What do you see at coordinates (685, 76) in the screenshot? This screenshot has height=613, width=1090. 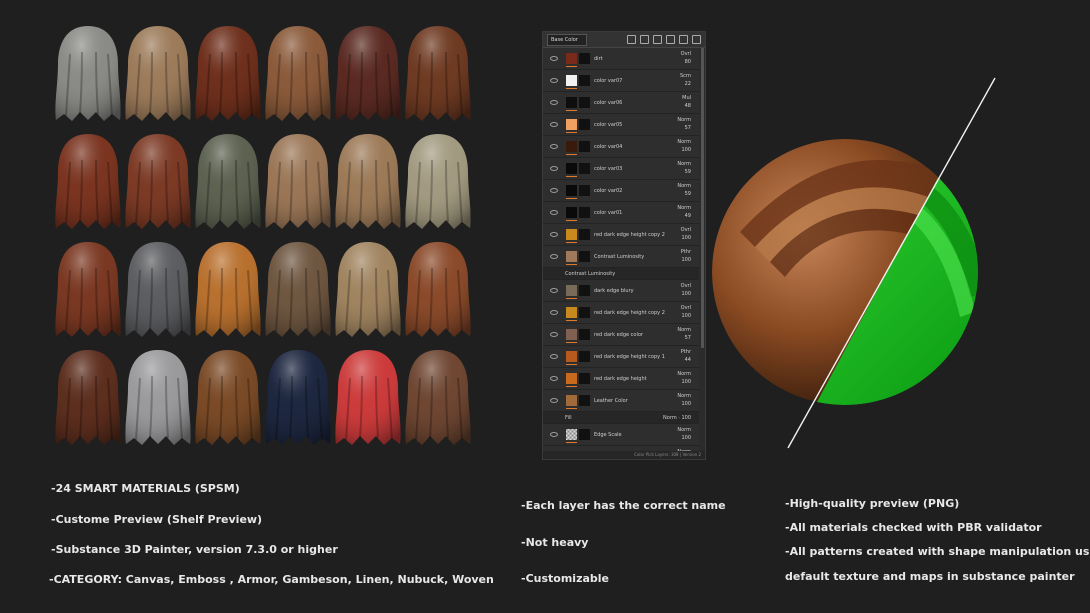 I see `blend-mode-label: Scrn` at bounding box center [685, 76].